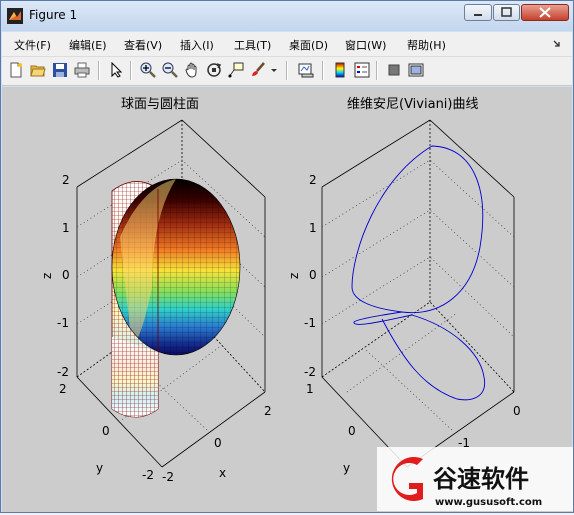 This screenshot has width=574, height=515. Describe the element at coordinates (287, 16) in the screenshot. I see `title-bar: Figure 1` at that location.